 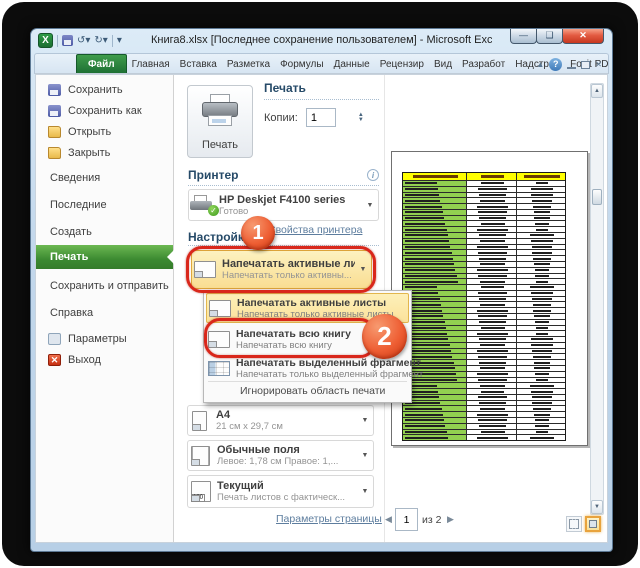 I want to click on margins-icon, so click(x=200, y=455).